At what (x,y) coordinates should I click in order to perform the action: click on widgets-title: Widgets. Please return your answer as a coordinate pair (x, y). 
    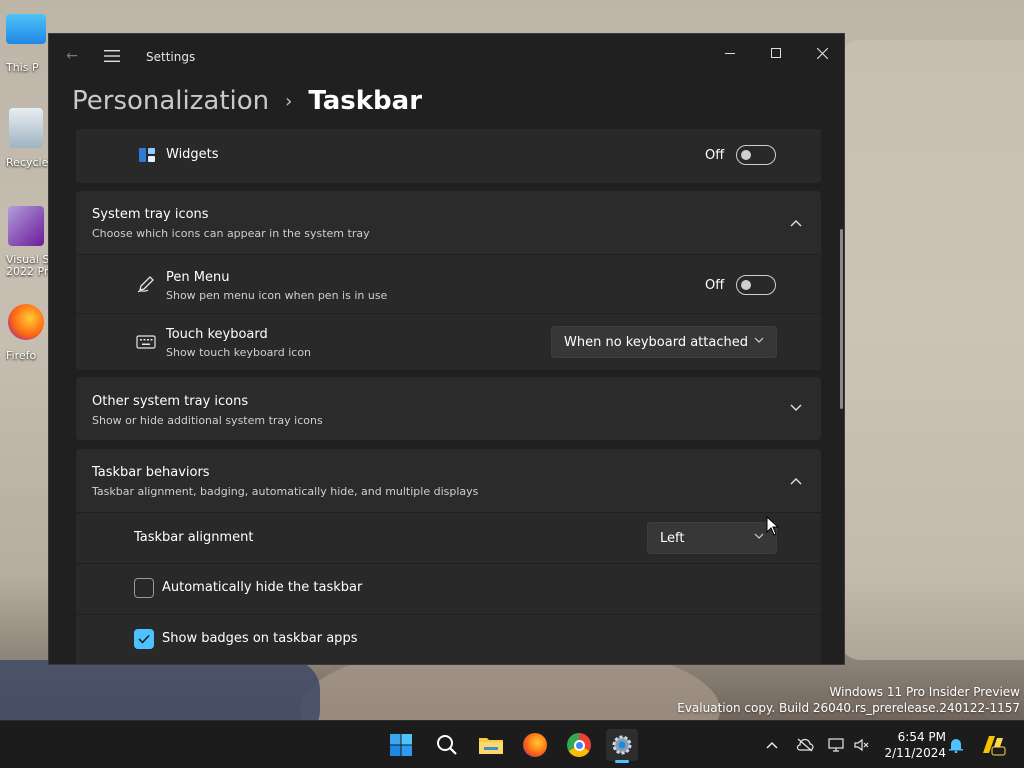
    Looking at the image, I should click on (192, 154).